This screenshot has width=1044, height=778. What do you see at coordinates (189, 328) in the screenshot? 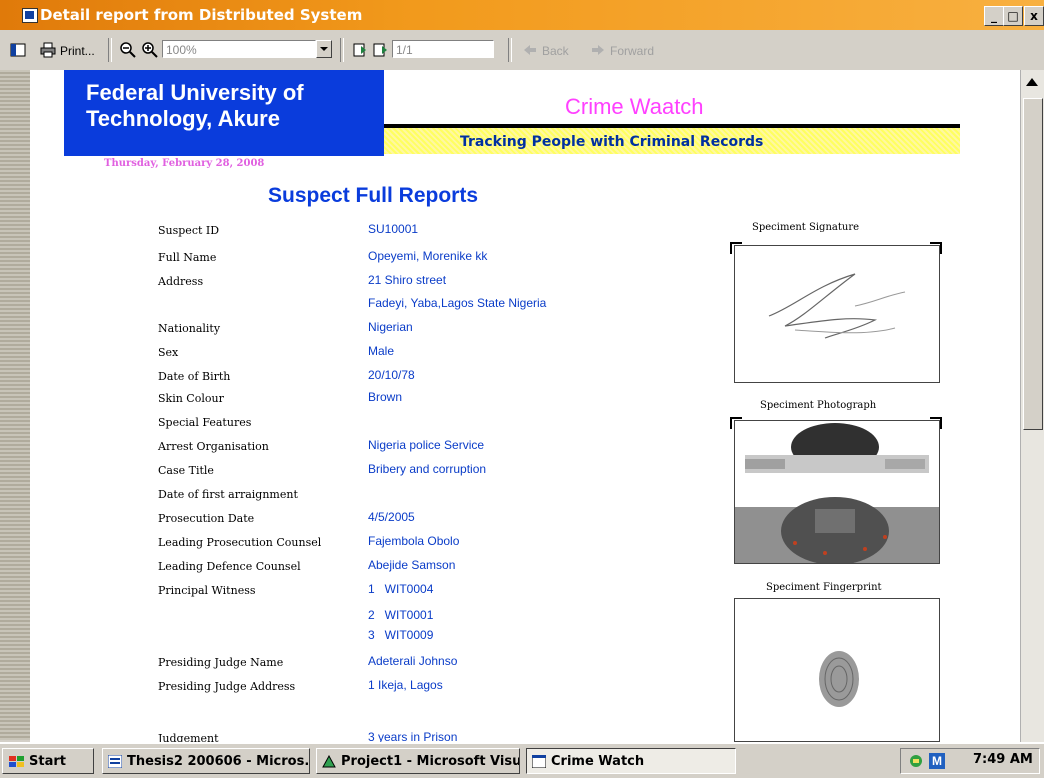
I see `field-label: Nationality` at bounding box center [189, 328].